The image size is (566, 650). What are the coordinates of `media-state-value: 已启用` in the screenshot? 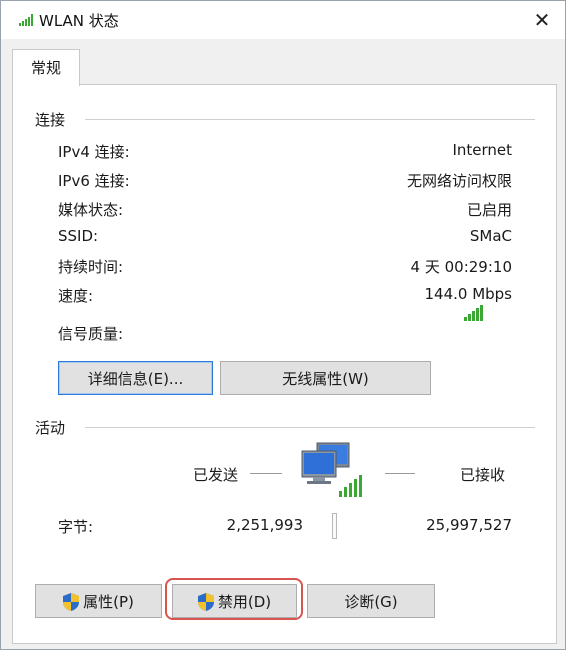 It's located at (489, 210).